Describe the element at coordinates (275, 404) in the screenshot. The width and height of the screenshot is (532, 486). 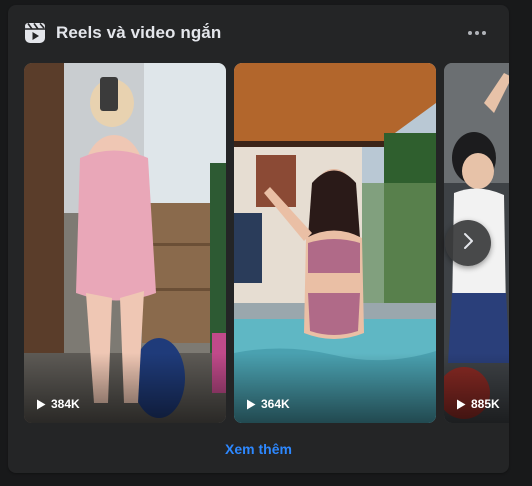
I see `reel-views-count: 364K` at that location.